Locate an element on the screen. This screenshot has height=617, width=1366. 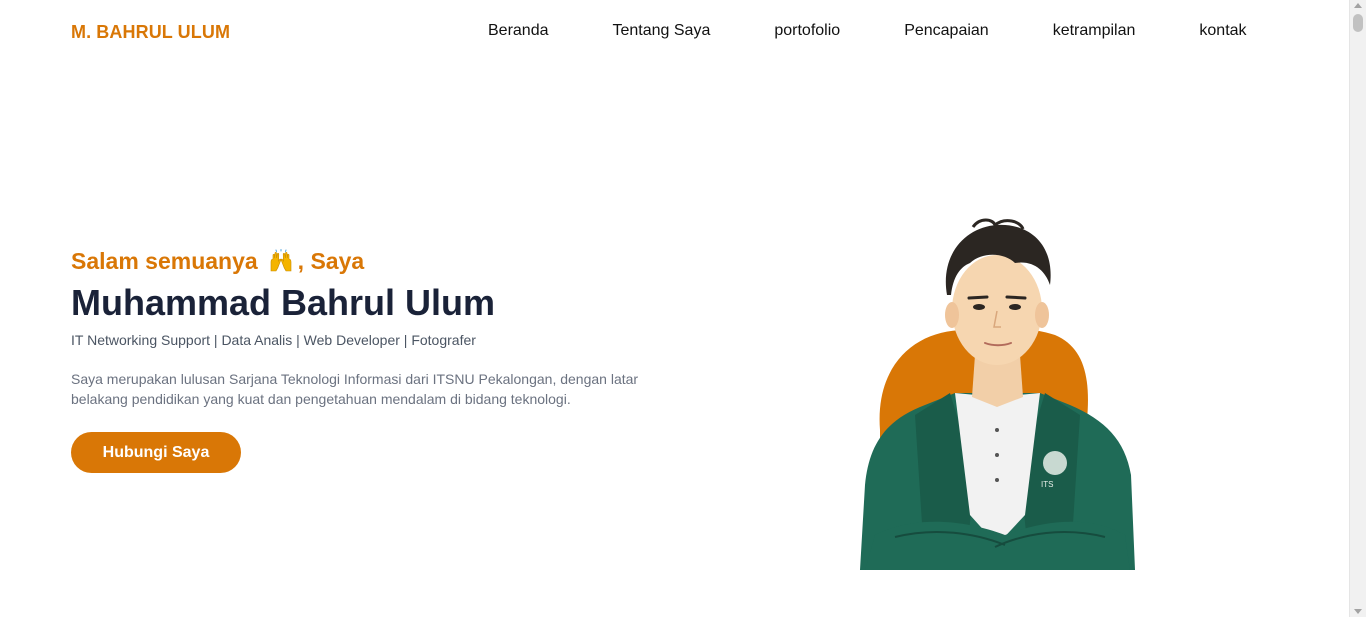
nav-item-ketrampilan: ketrampilan is located at coordinates (1094, 31).